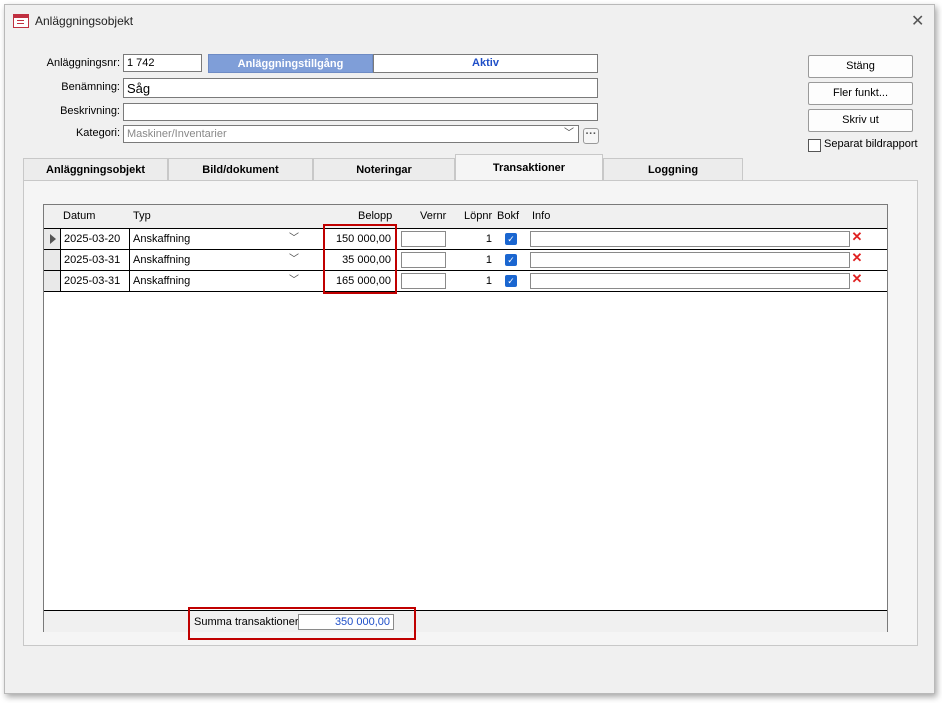 The image size is (942, 703). Describe the element at coordinates (673, 169) in the screenshot. I see `tab-loggning: Loggning` at that location.